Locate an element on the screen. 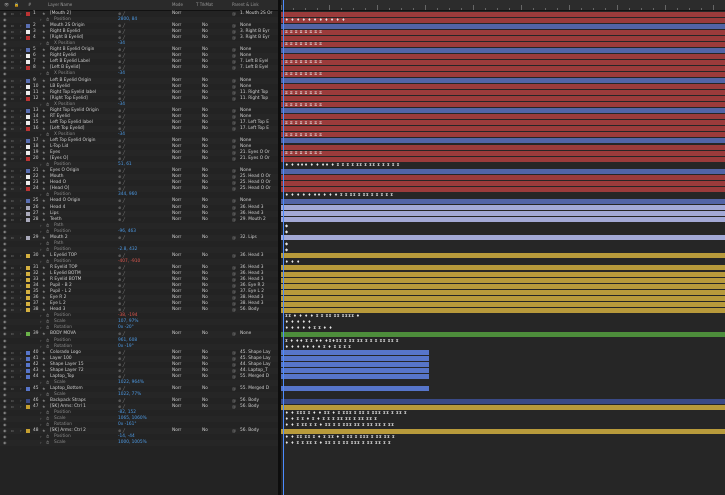 This screenshot has width=725, height=495. property-value: 1000, 1005% is located at coordinates (132, 443).